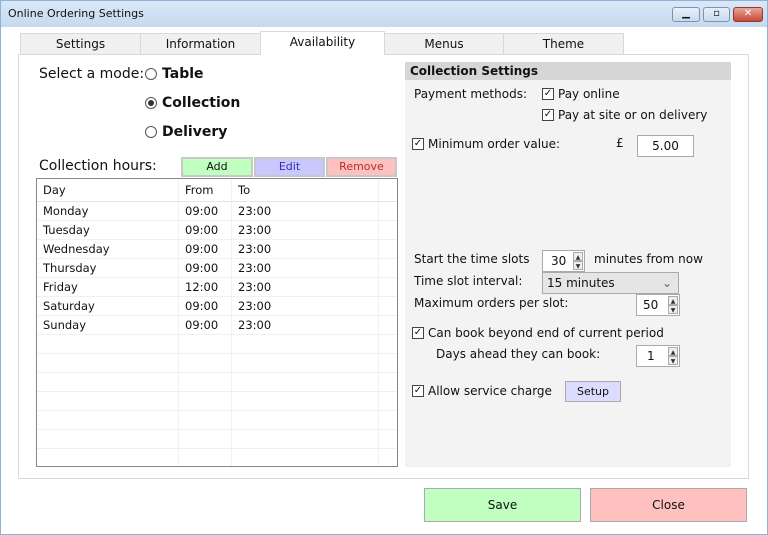 The width and height of the screenshot is (768, 535). I want to click on tab-menus: Menus, so click(444, 44).